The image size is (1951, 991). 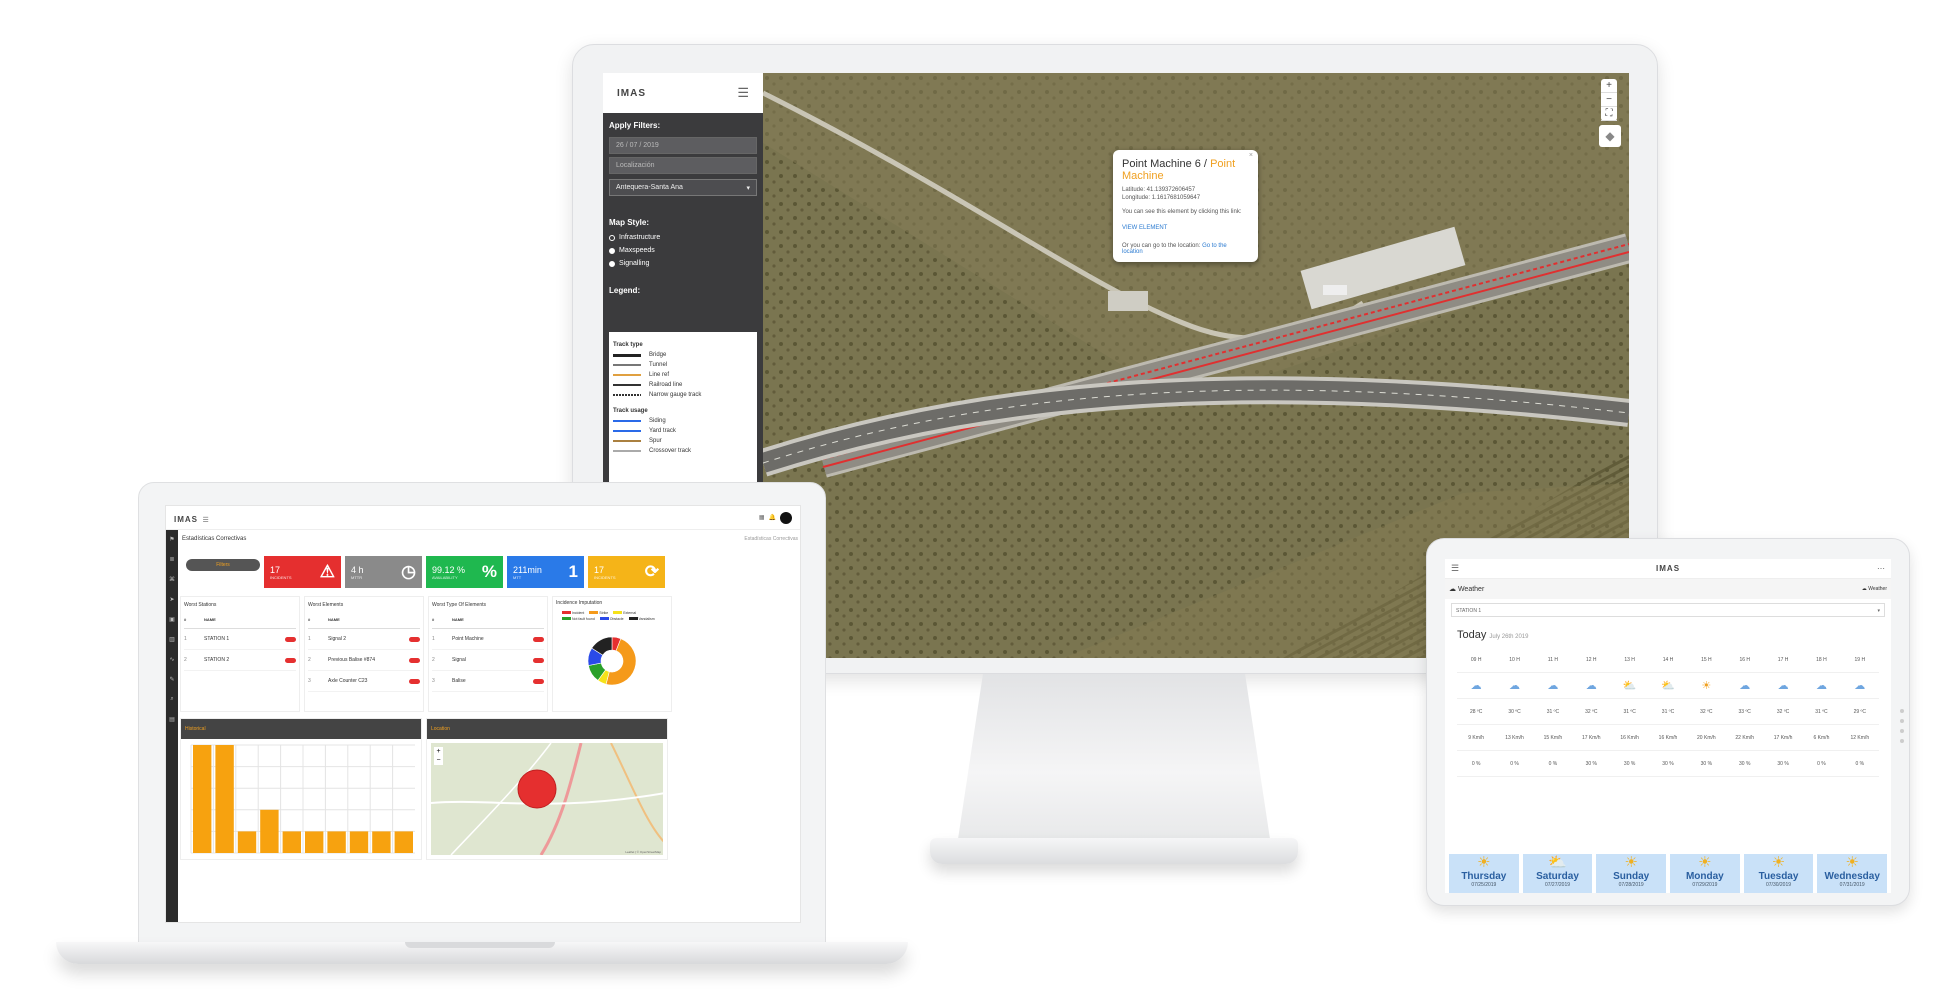 I want to click on kpi-card: 17 INCIDENTS ⚠, so click(x=302, y=572).